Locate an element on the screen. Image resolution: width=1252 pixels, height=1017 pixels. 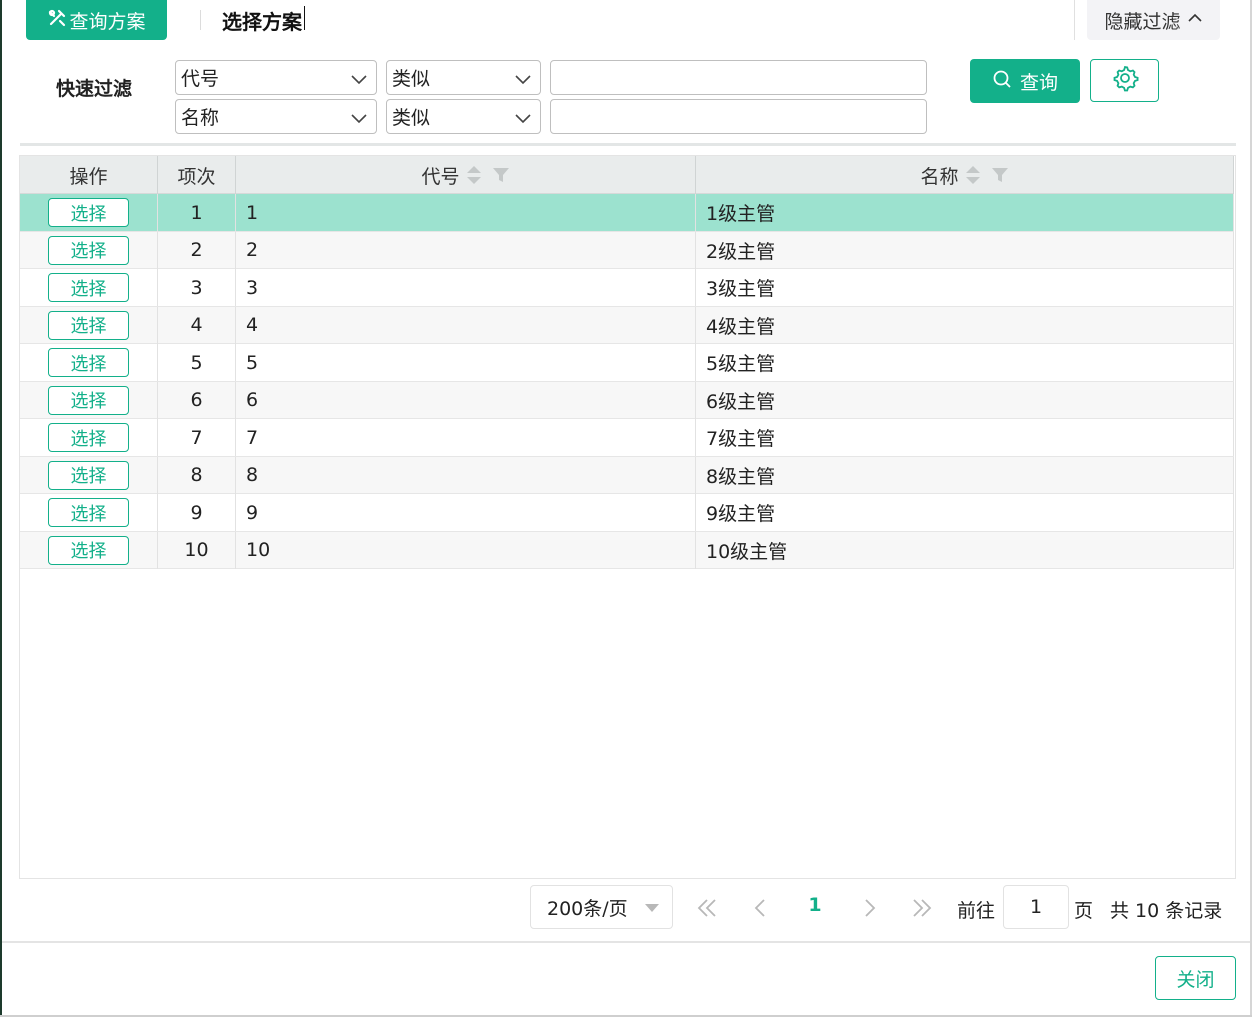
table-row: 选择 10 10 10级主管 is located at coordinates (627, 550).